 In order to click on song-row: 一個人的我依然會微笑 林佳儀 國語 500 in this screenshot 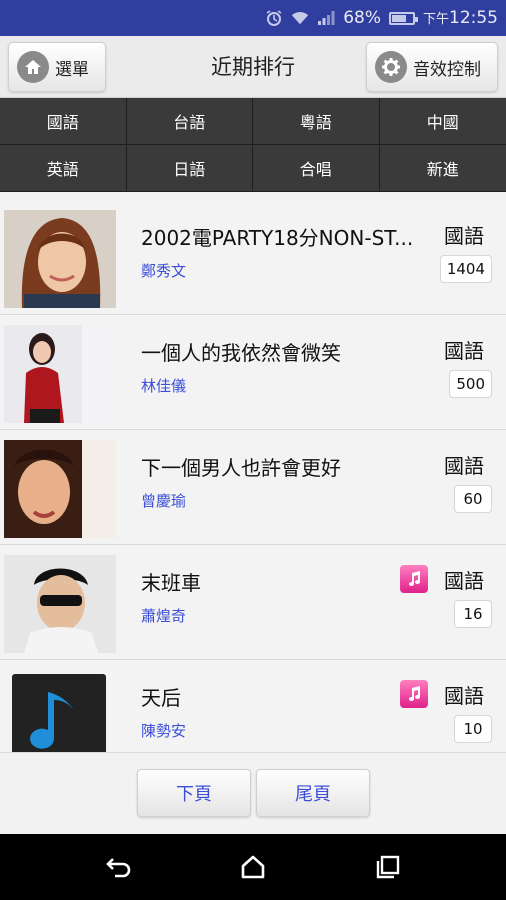, I will do `click(253, 372)`.